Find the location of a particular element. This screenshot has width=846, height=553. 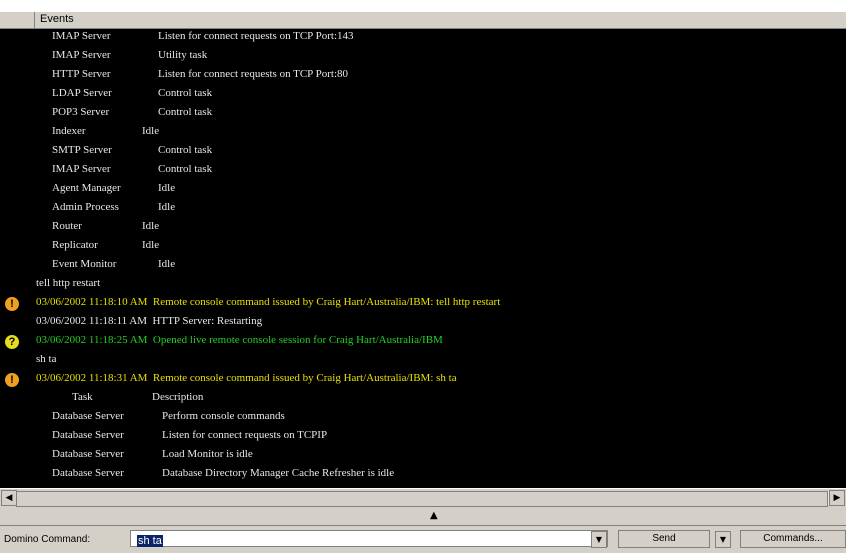

console-line-text: Router is located at coordinates (67, 226).